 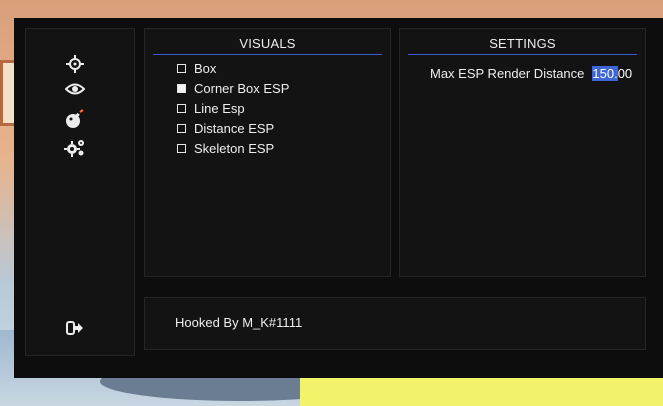 I want to click on settings-title-underline, so click(x=522, y=54).